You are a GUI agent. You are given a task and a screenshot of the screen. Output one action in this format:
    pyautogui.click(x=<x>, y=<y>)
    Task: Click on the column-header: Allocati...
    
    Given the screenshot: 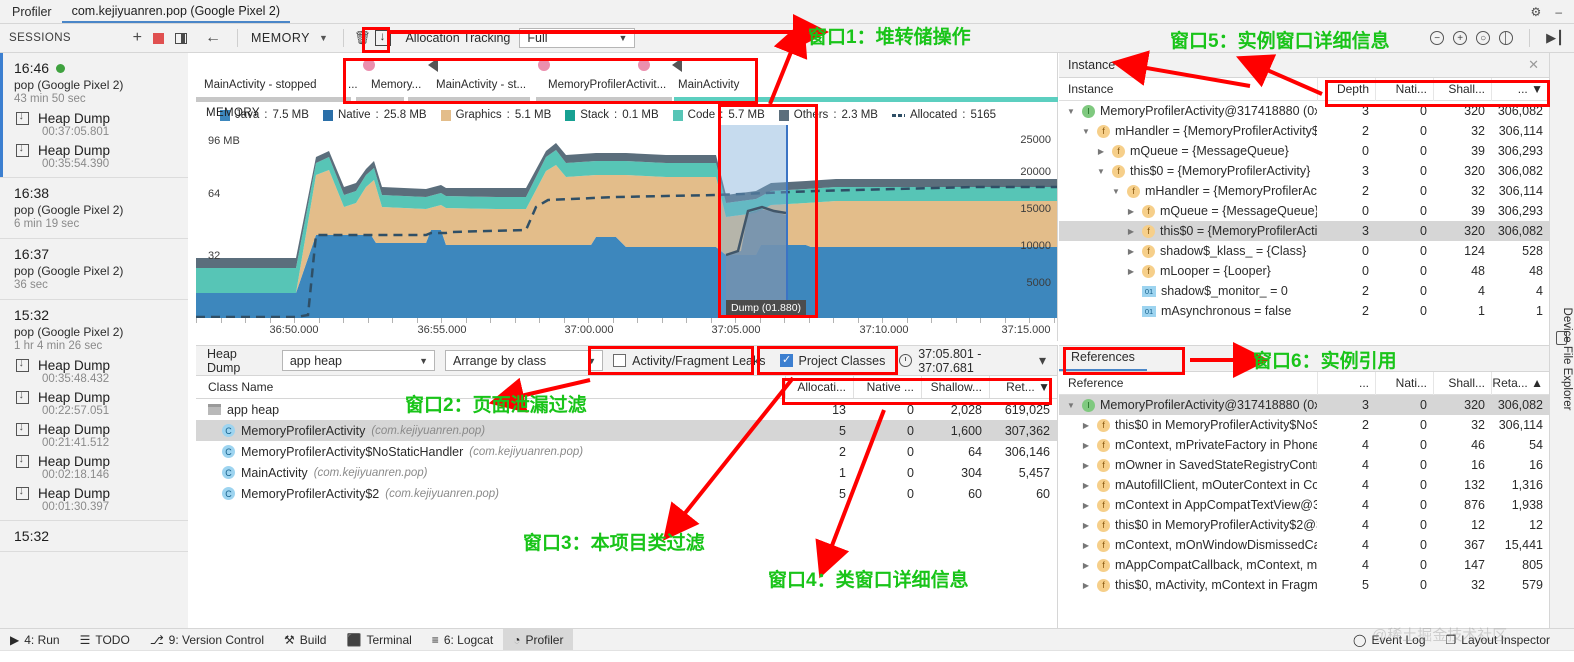 What is the action you would take?
    pyautogui.click(x=819, y=387)
    